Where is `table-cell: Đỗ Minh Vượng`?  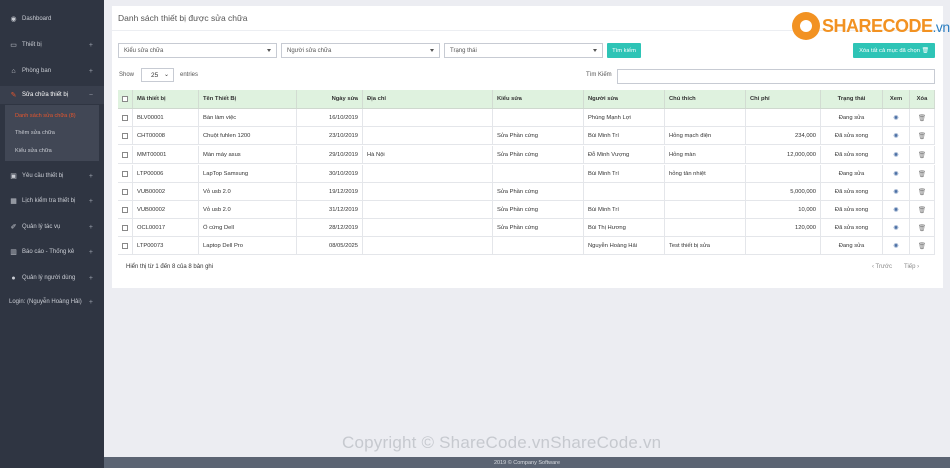
table-cell: Đỗ Minh Vượng is located at coordinates (624, 154).